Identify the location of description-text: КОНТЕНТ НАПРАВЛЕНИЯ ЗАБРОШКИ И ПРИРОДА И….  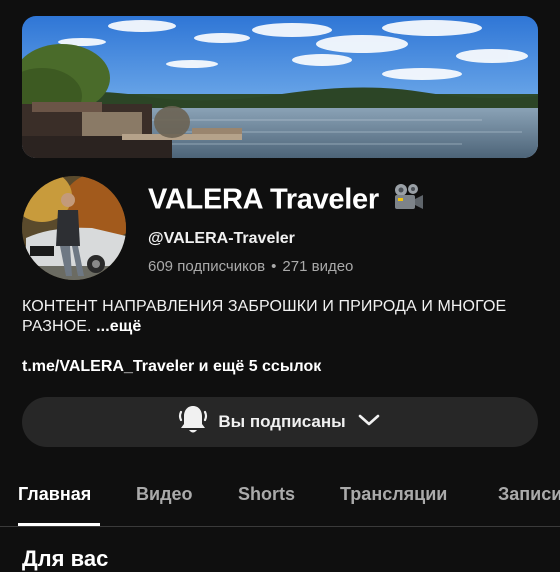
(264, 316).